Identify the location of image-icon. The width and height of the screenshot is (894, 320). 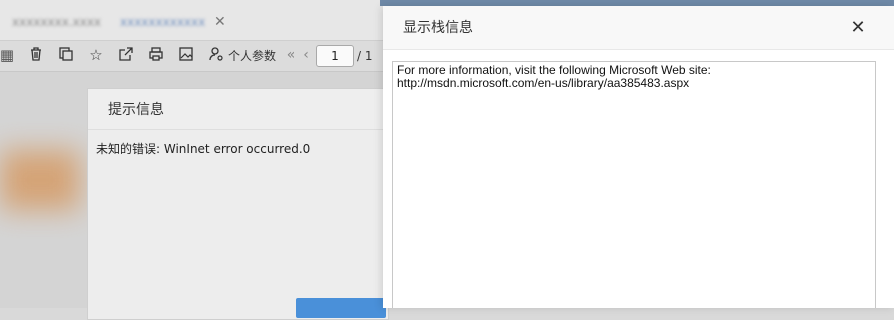
(186, 55).